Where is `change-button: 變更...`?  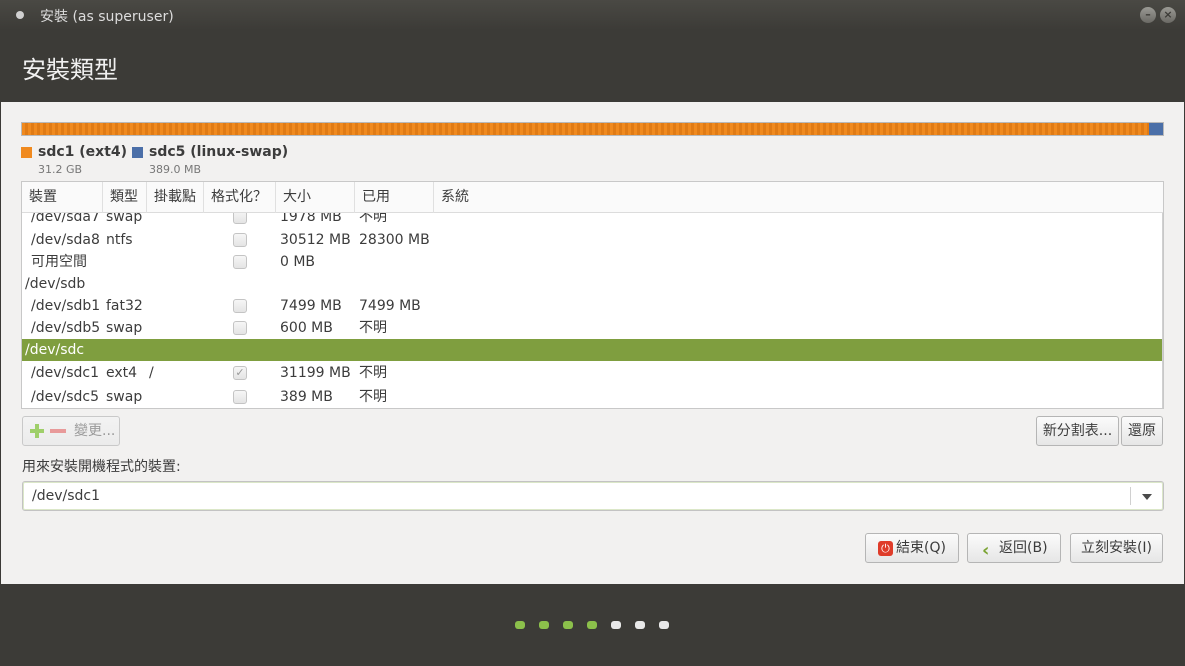
change-button: 變更... is located at coordinates (94, 431).